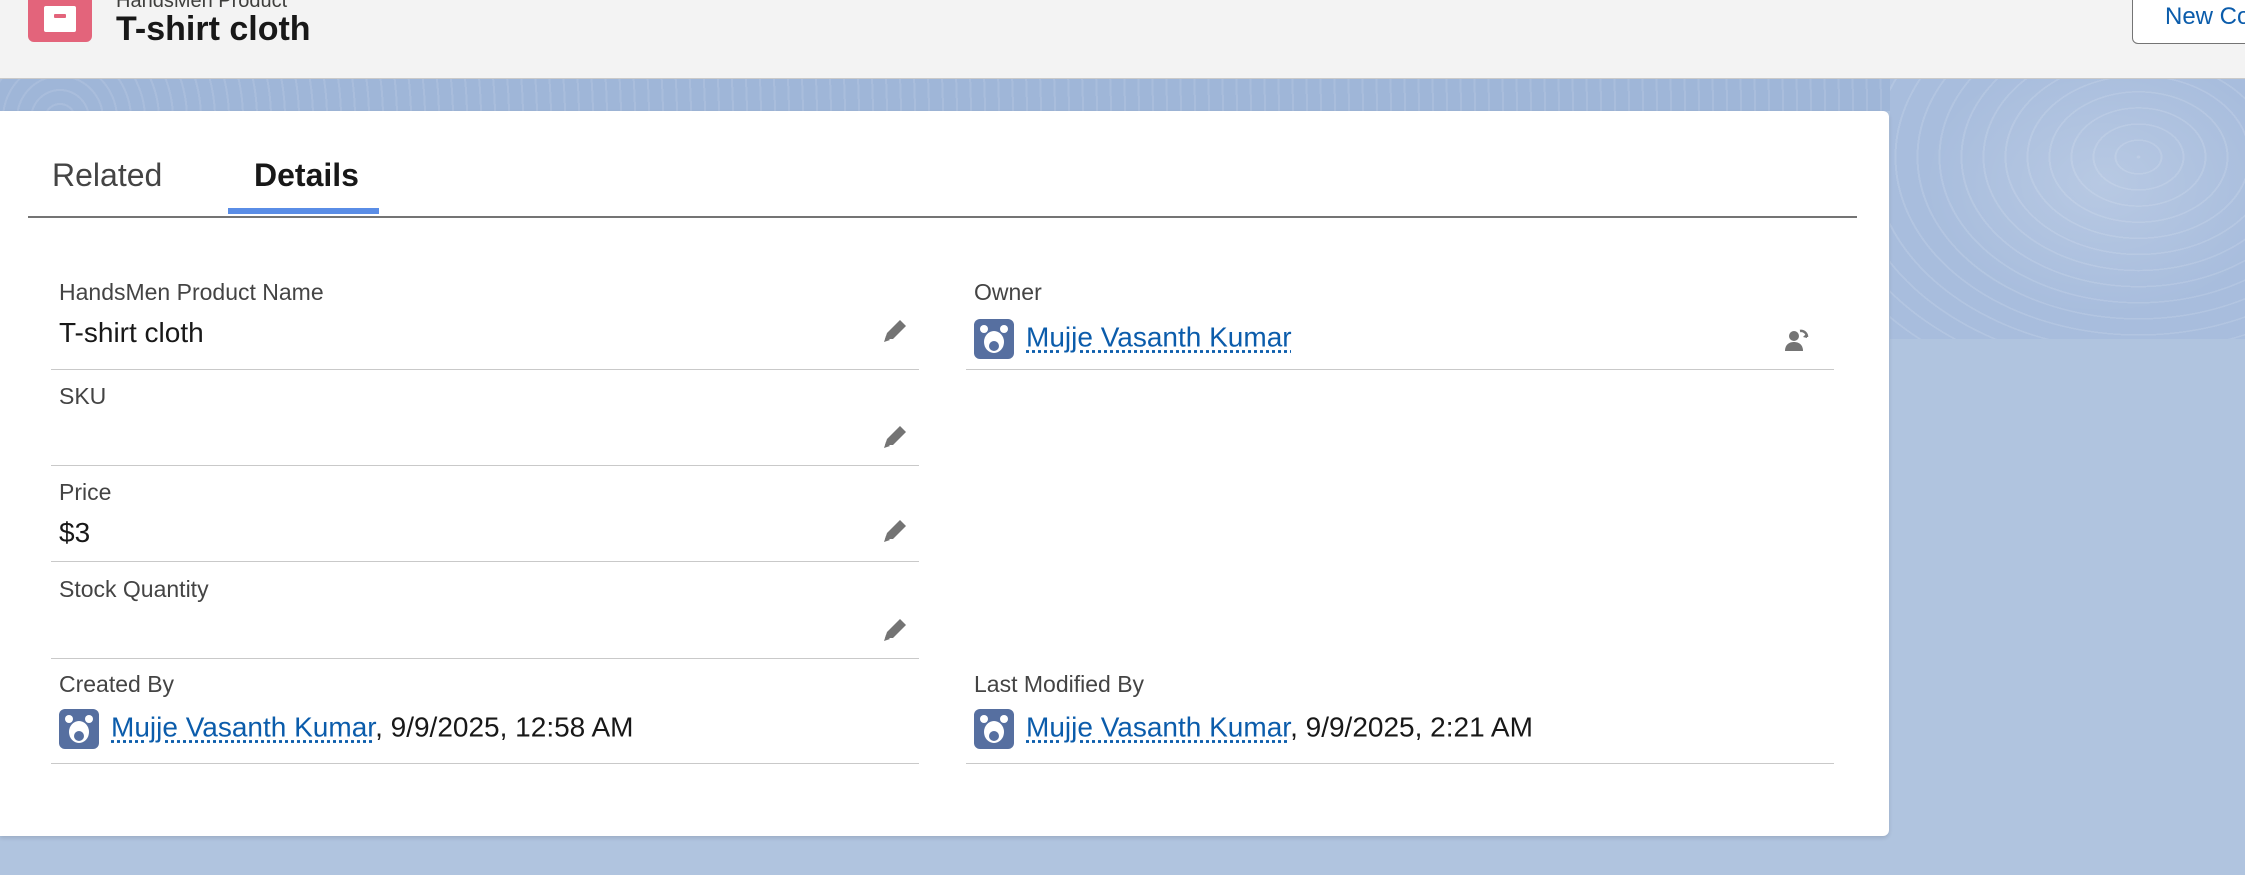 Image resolution: width=2245 pixels, height=875 pixels. What do you see at coordinates (131, 333) in the screenshot?
I see `field-value: T-shirt cloth` at bounding box center [131, 333].